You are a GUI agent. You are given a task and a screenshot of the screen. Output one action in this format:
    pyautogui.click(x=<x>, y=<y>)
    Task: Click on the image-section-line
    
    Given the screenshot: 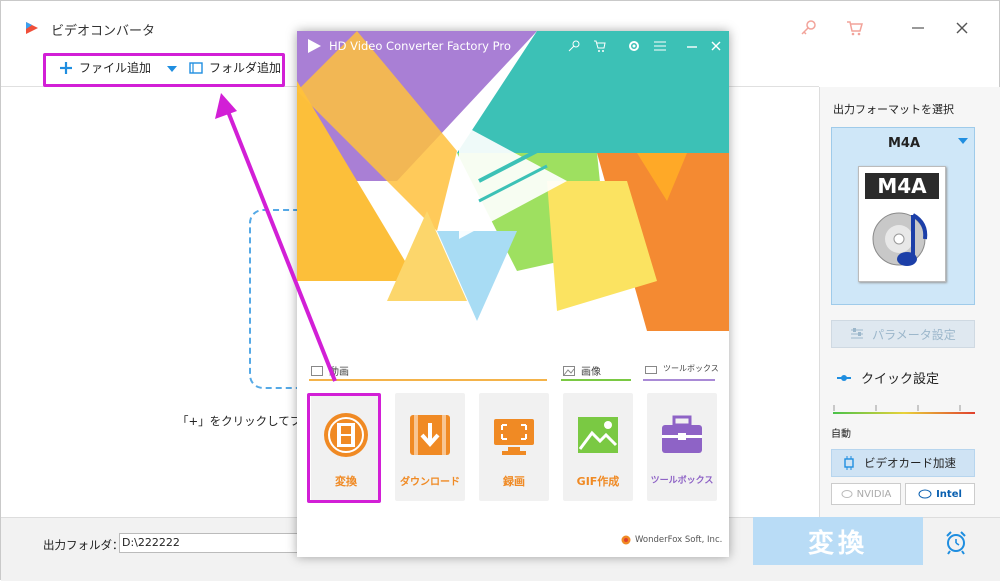 What is the action you would take?
    pyautogui.click(x=596, y=380)
    